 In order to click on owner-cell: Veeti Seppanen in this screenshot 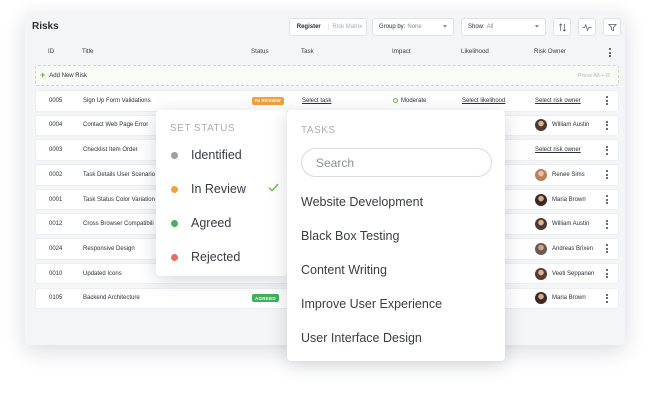, I will do `click(564, 274)`.